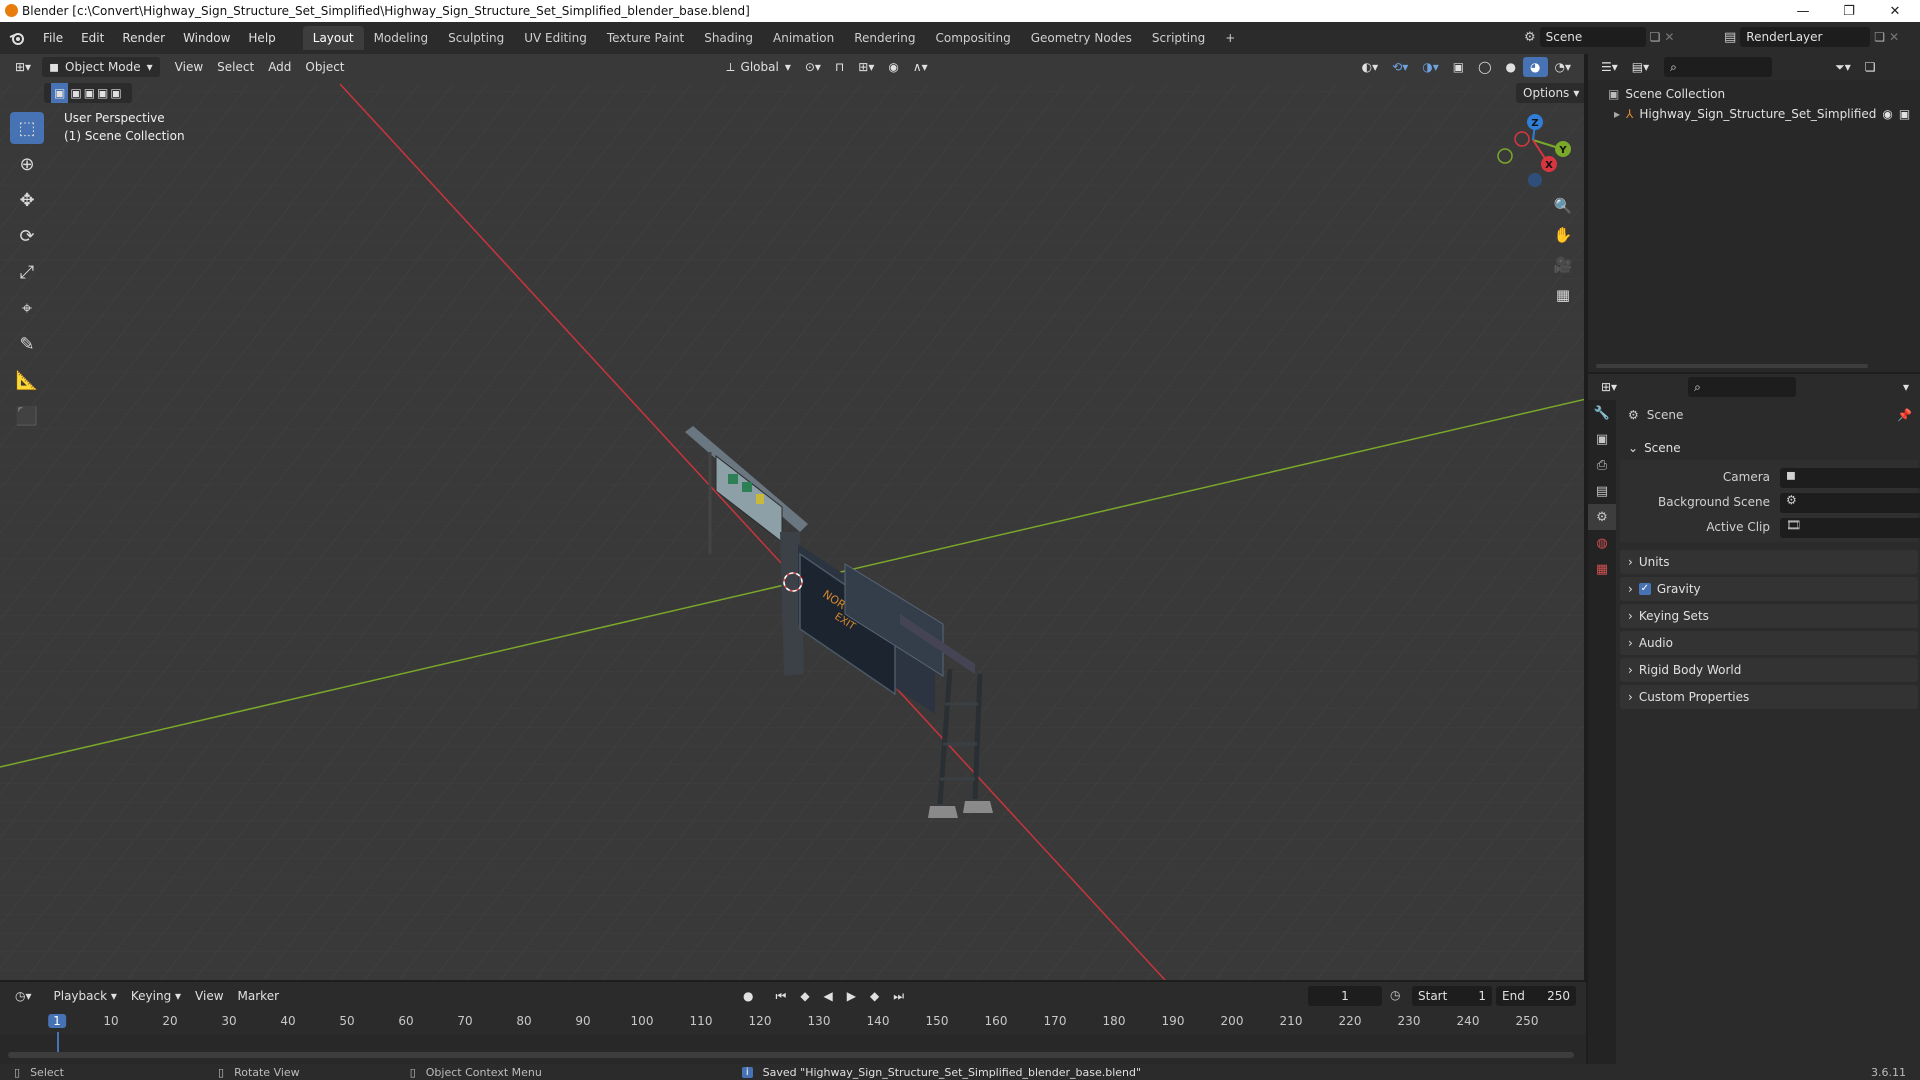 The width and height of the screenshot is (1920, 1080). I want to click on select-invert-icon: ▣, so click(102, 93).